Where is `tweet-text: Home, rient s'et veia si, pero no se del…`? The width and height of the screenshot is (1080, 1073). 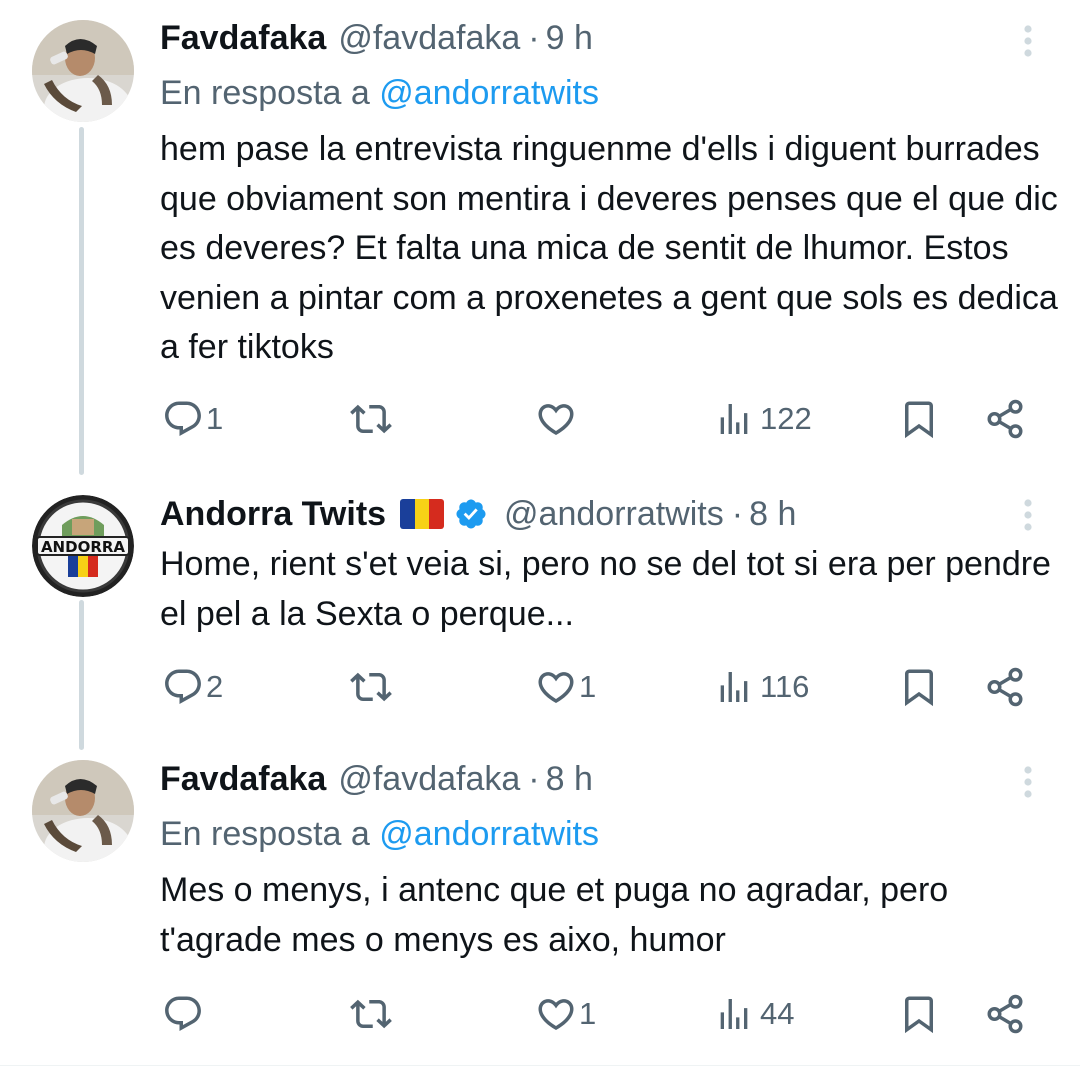
tweet-text: Home, rient s'et veia si, pero no se del… is located at coordinates (605, 589).